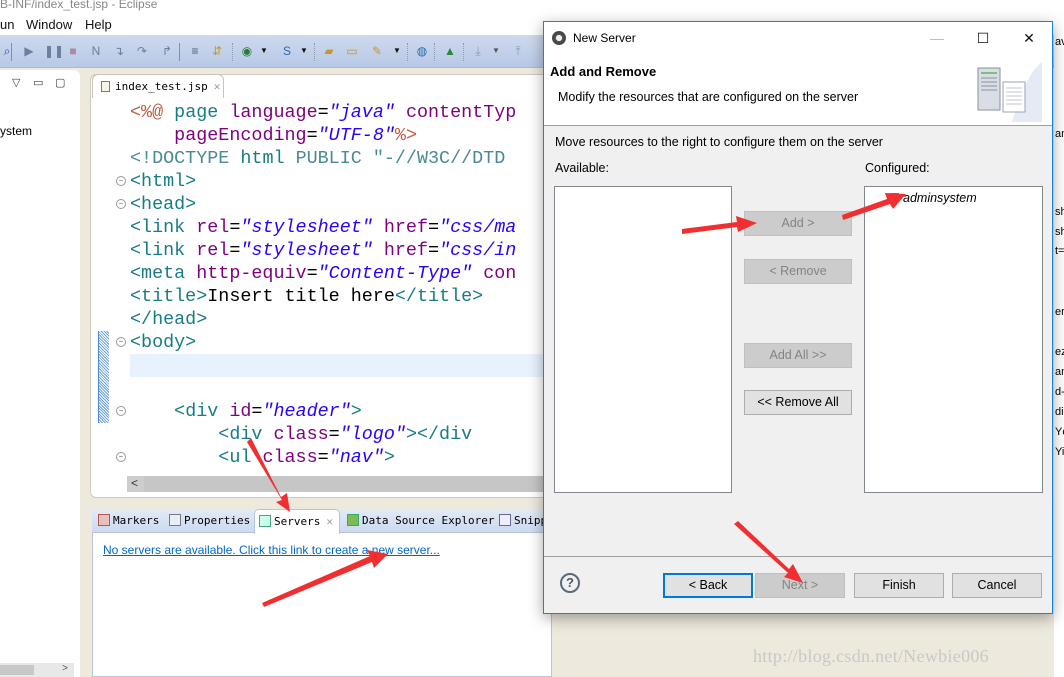 This screenshot has height=677, width=1064. Describe the element at coordinates (323, 250) in the screenshot. I see `code-line: <link rel="stylesheet" href="css/in` at that location.